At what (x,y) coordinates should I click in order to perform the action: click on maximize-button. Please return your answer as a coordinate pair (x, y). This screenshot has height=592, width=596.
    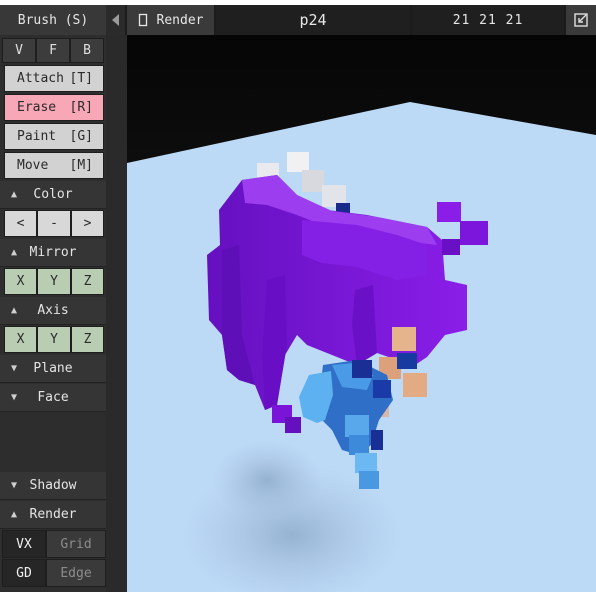
    Looking at the image, I should click on (581, 20).